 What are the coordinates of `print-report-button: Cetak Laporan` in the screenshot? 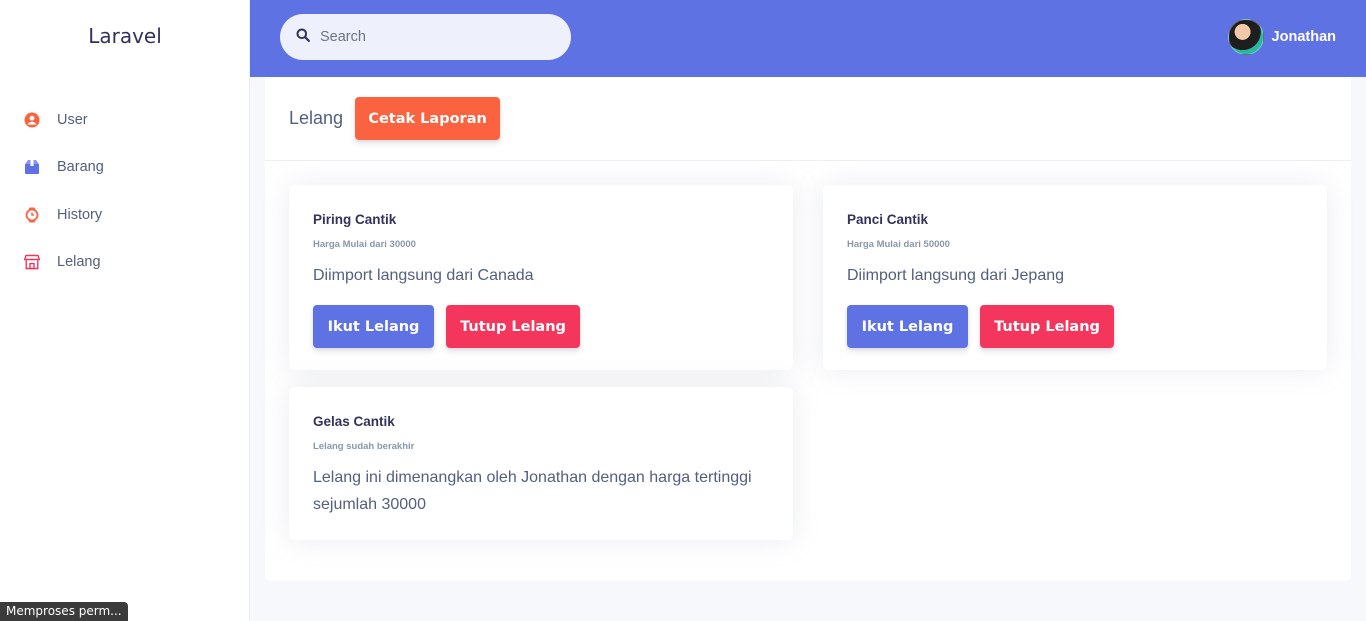 It's located at (428, 118).